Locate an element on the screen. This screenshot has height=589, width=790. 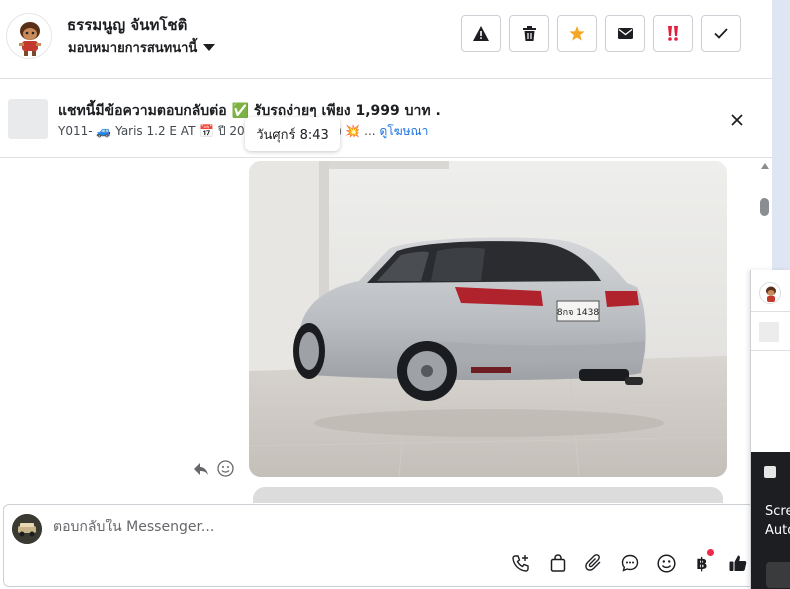
mark-unread-button is located at coordinates (625, 33).